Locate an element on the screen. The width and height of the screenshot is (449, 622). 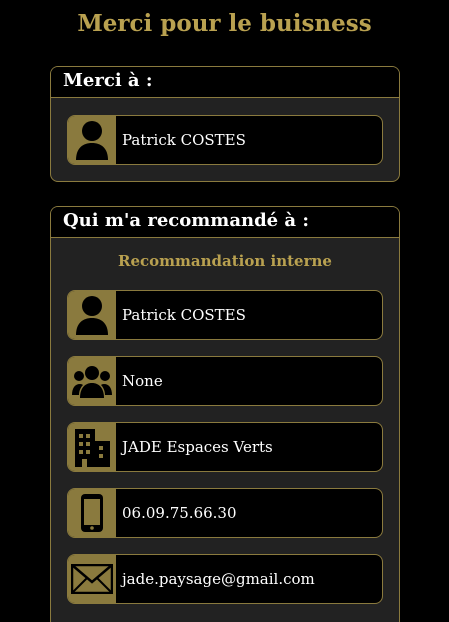
referrer-company-name: JADE Espaces Verts is located at coordinates (197, 447).